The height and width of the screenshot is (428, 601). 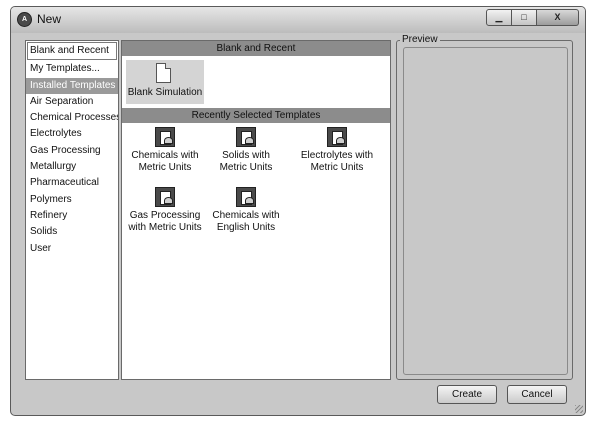 I want to click on category-air-separation: Air Separation, so click(x=72, y=102).